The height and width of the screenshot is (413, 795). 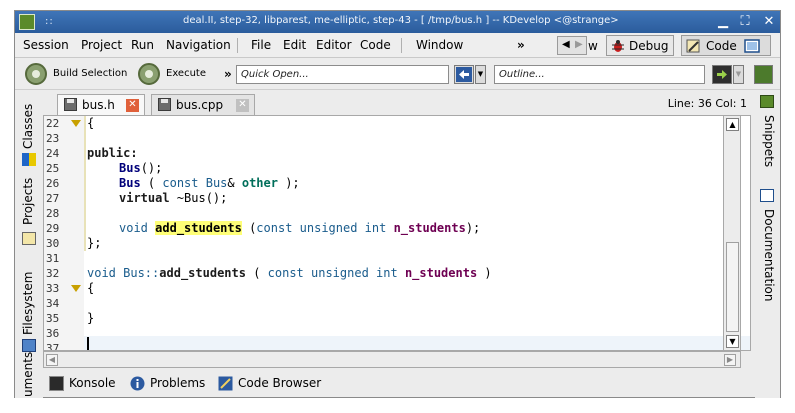 What do you see at coordinates (769, 255) in the screenshot?
I see `tool-documentation-label: Documentation` at bounding box center [769, 255].